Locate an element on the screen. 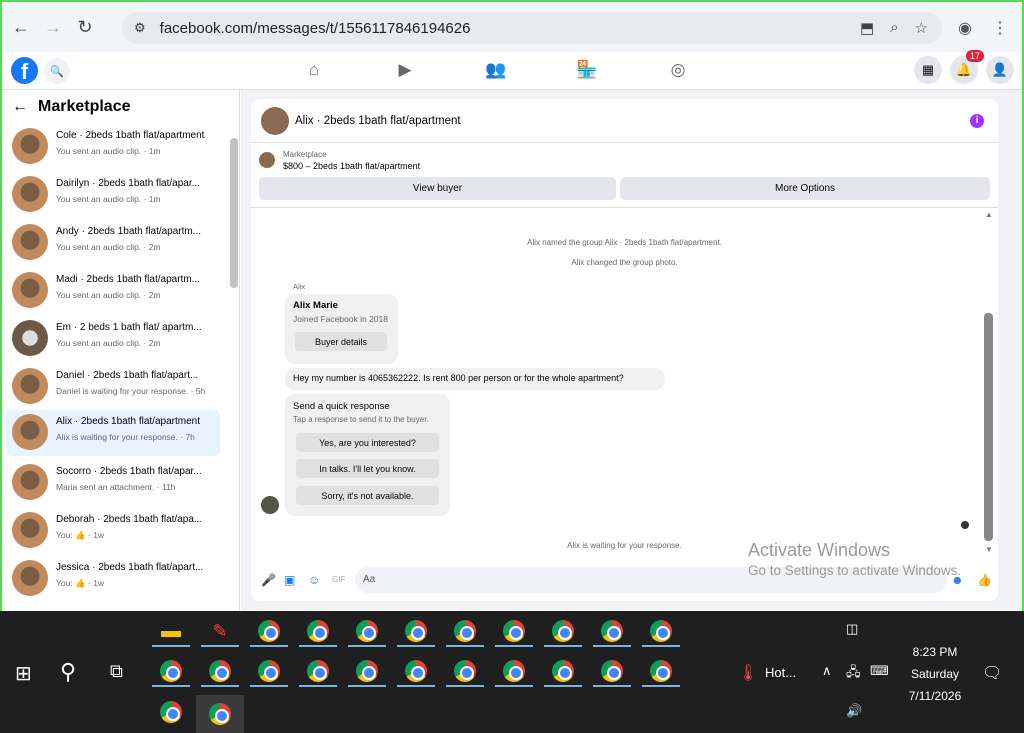  quick-reply-talks-button: In talks. I'll let you know. is located at coordinates (367, 468).